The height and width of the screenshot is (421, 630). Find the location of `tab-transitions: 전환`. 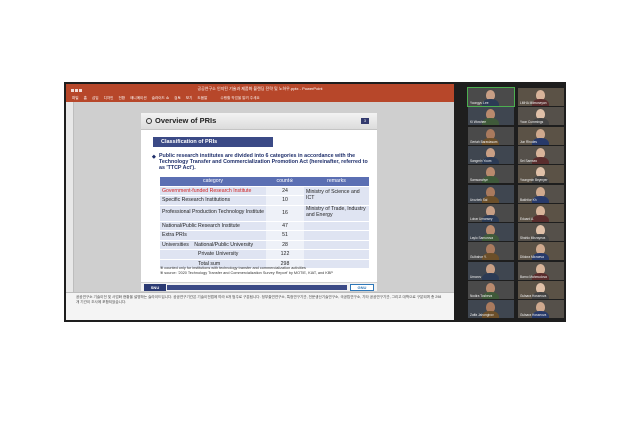

tab-transitions: 전환 is located at coordinates (121, 98).